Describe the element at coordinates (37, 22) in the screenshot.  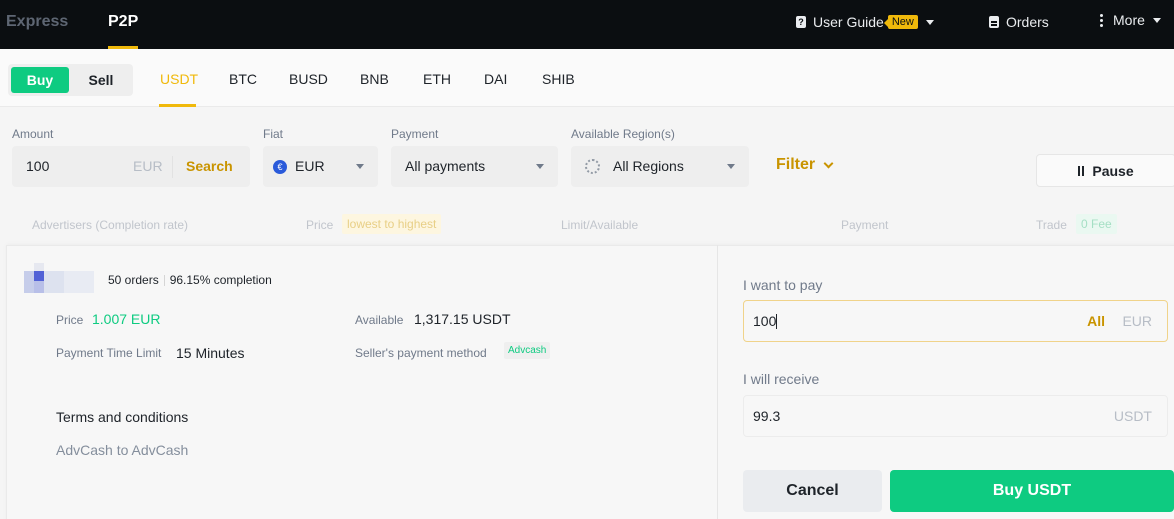
I see `nav-express: Express` at that location.